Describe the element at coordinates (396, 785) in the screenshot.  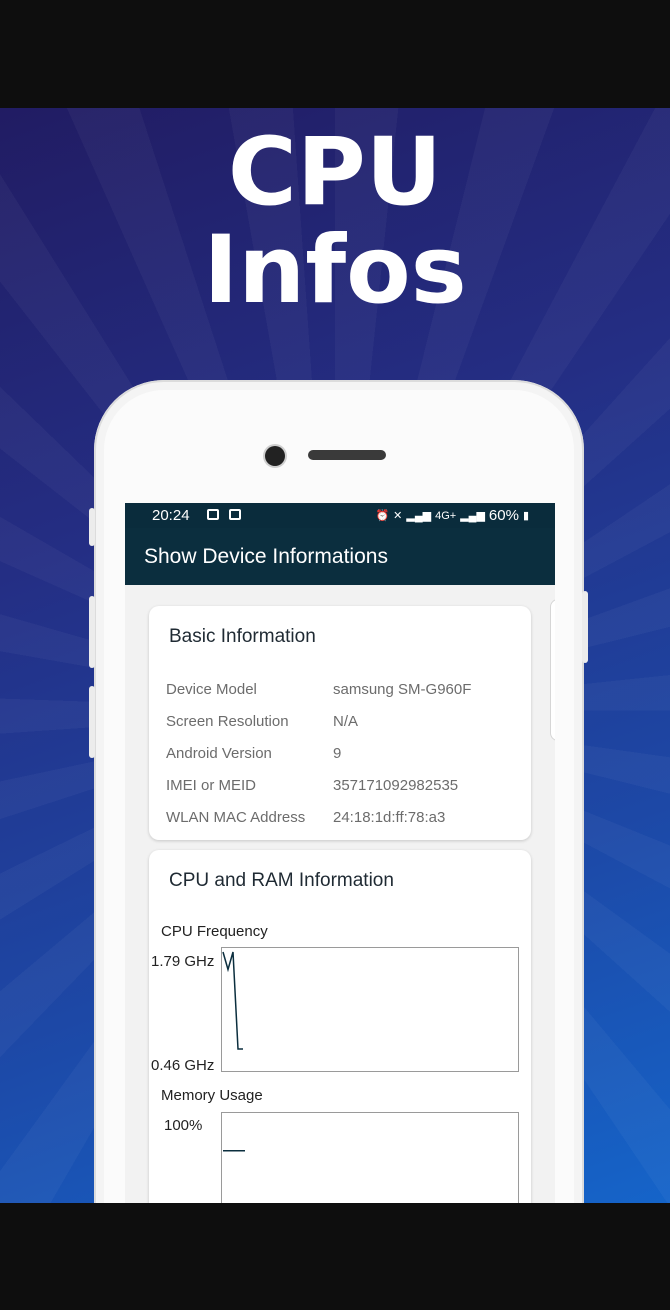
I see `imei-value: 357171092982535` at that location.